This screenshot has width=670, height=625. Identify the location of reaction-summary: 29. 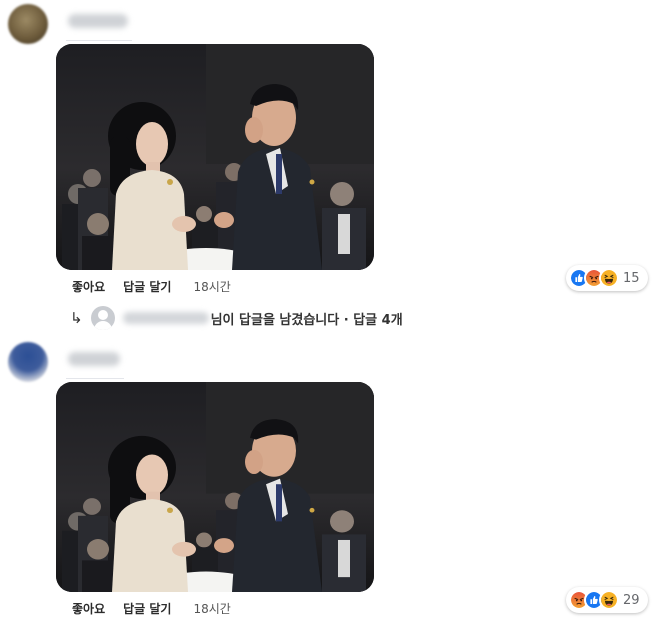
(607, 600).